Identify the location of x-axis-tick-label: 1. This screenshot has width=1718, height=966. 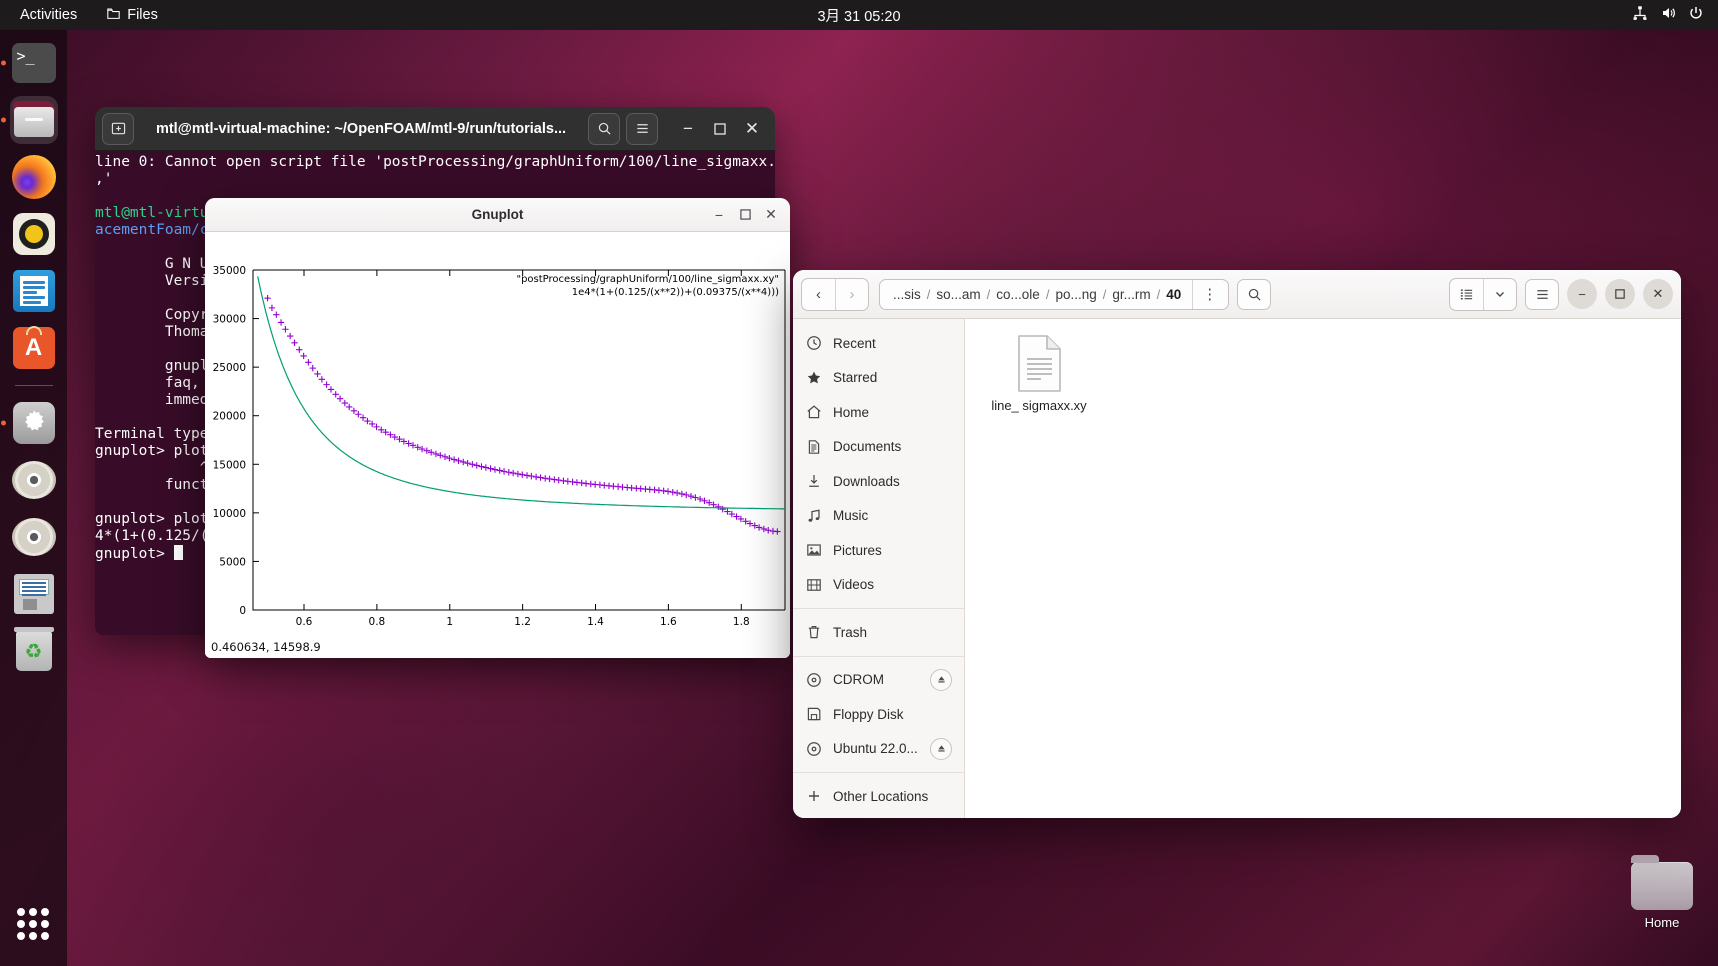
(449, 622).